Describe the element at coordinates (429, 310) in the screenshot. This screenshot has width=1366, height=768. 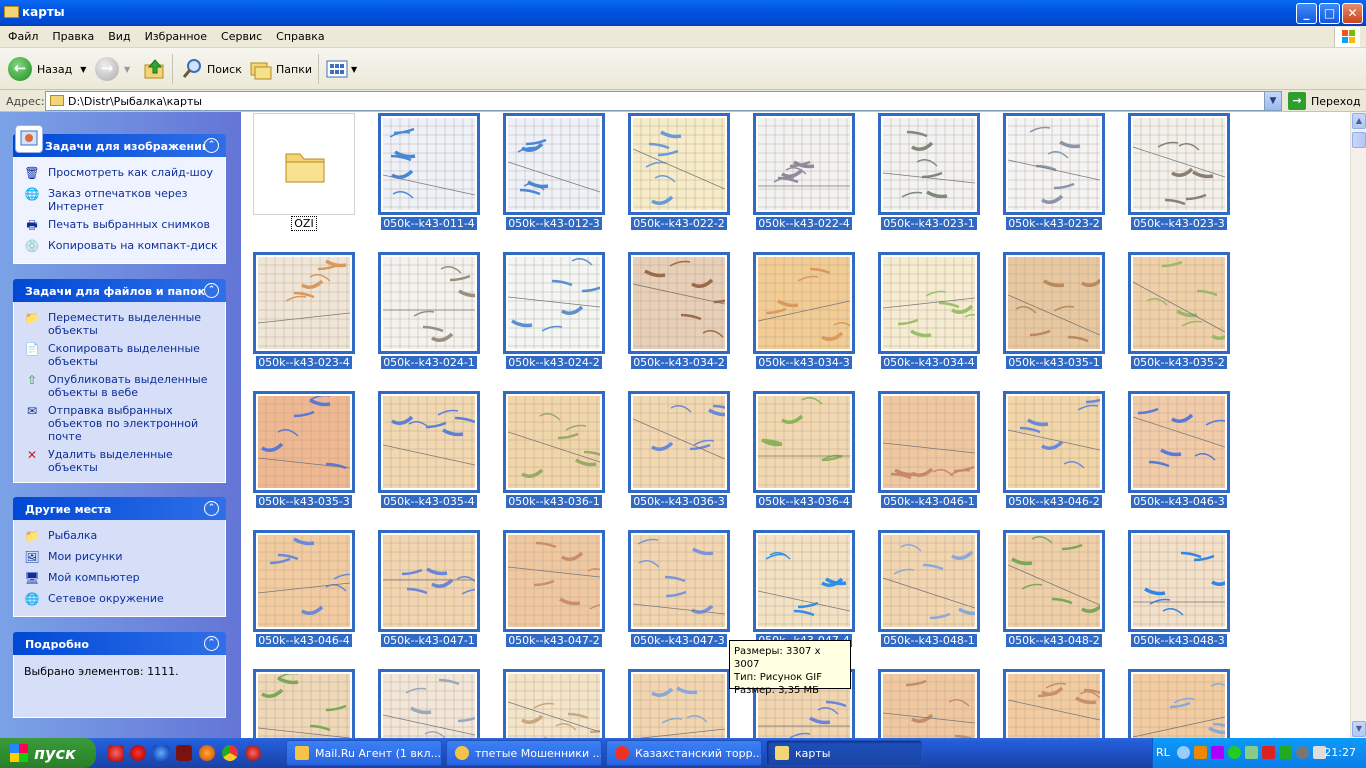
I see `file-thumbnail: 050k--k43-024-1` at that location.